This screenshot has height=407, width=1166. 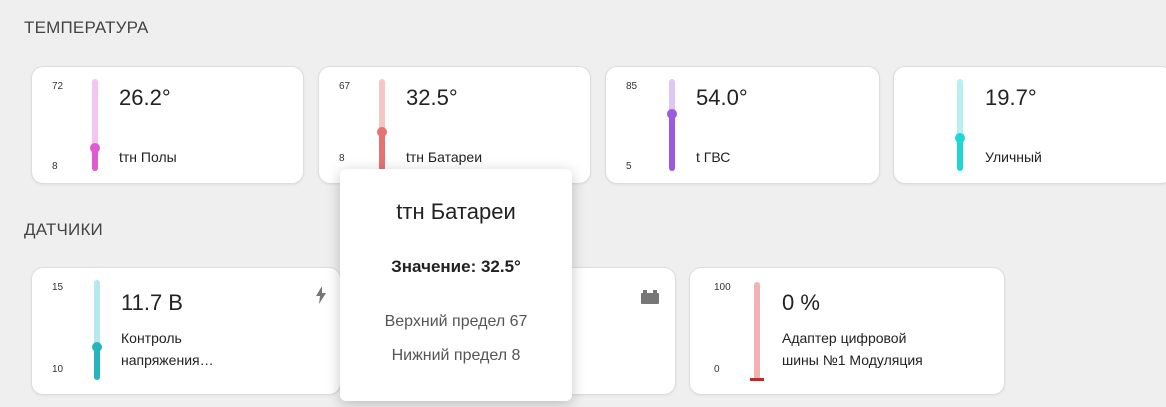 What do you see at coordinates (58, 369) in the screenshot?
I see `lower-limit: 10` at bounding box center [58, 369].